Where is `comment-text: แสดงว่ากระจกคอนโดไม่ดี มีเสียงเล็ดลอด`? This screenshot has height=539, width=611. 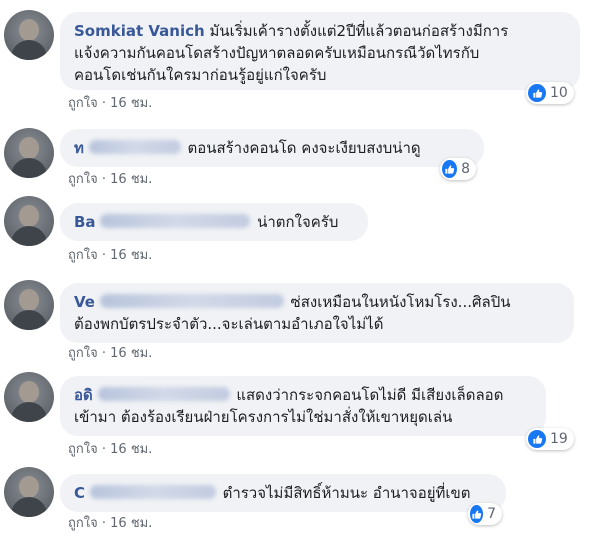 comment-text: แสดงว่ากระจกคอนโดไม่ดี มีเสียงเล็ดลอด is located at coordinates (370, 395).